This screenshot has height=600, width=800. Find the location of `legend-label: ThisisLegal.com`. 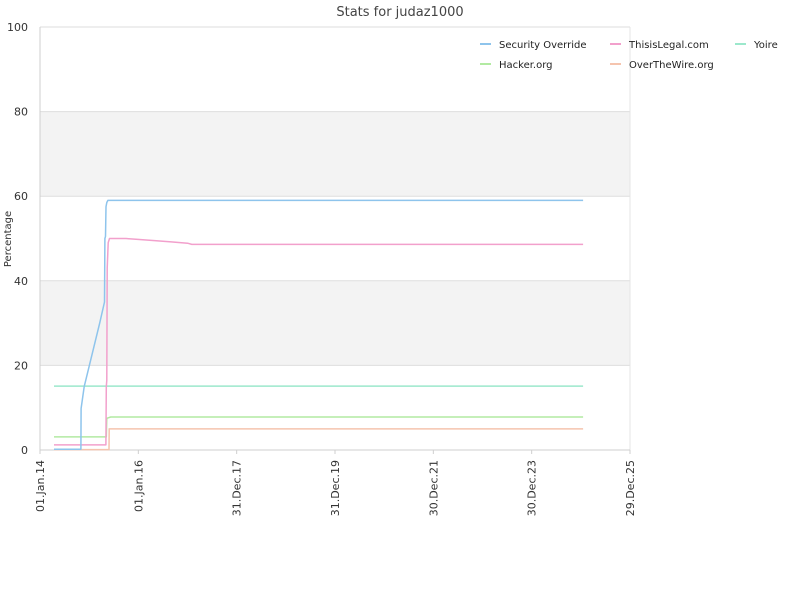

legend-label: ThisisLegal.com is located at coordinates (668, 45).